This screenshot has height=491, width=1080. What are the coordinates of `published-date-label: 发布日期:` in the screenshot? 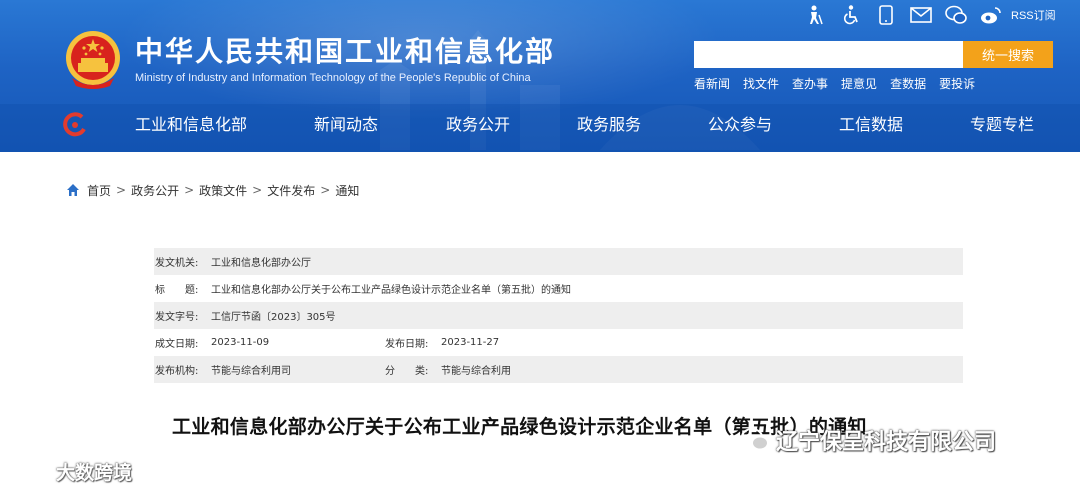 It's located at (407, 344).